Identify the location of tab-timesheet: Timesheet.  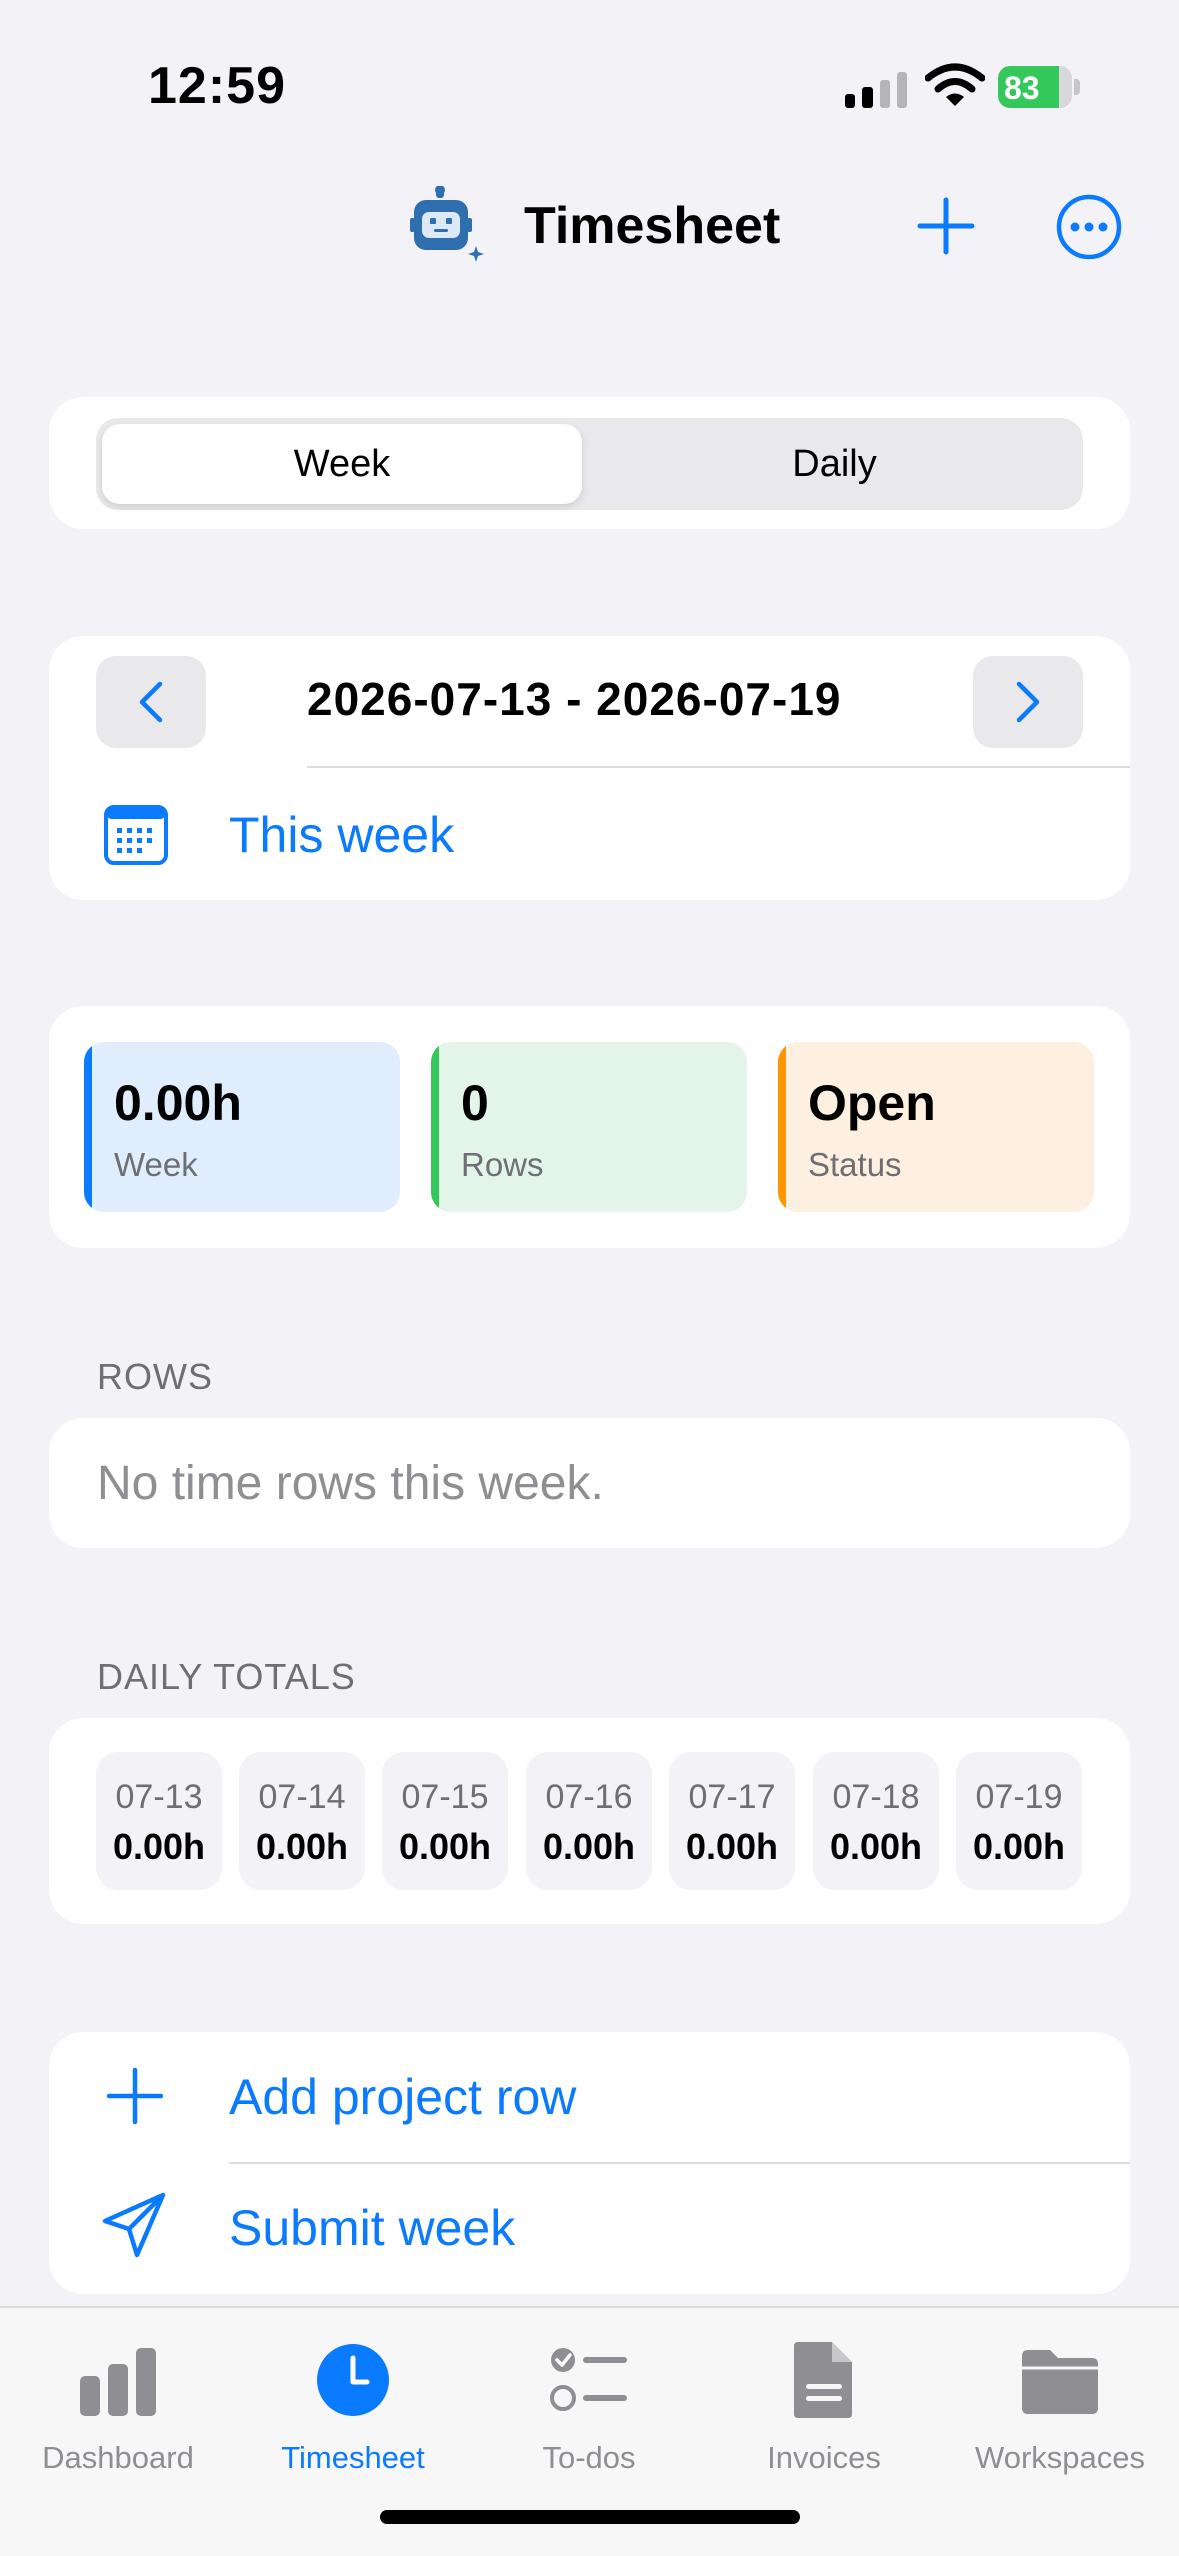
(353, 2403).